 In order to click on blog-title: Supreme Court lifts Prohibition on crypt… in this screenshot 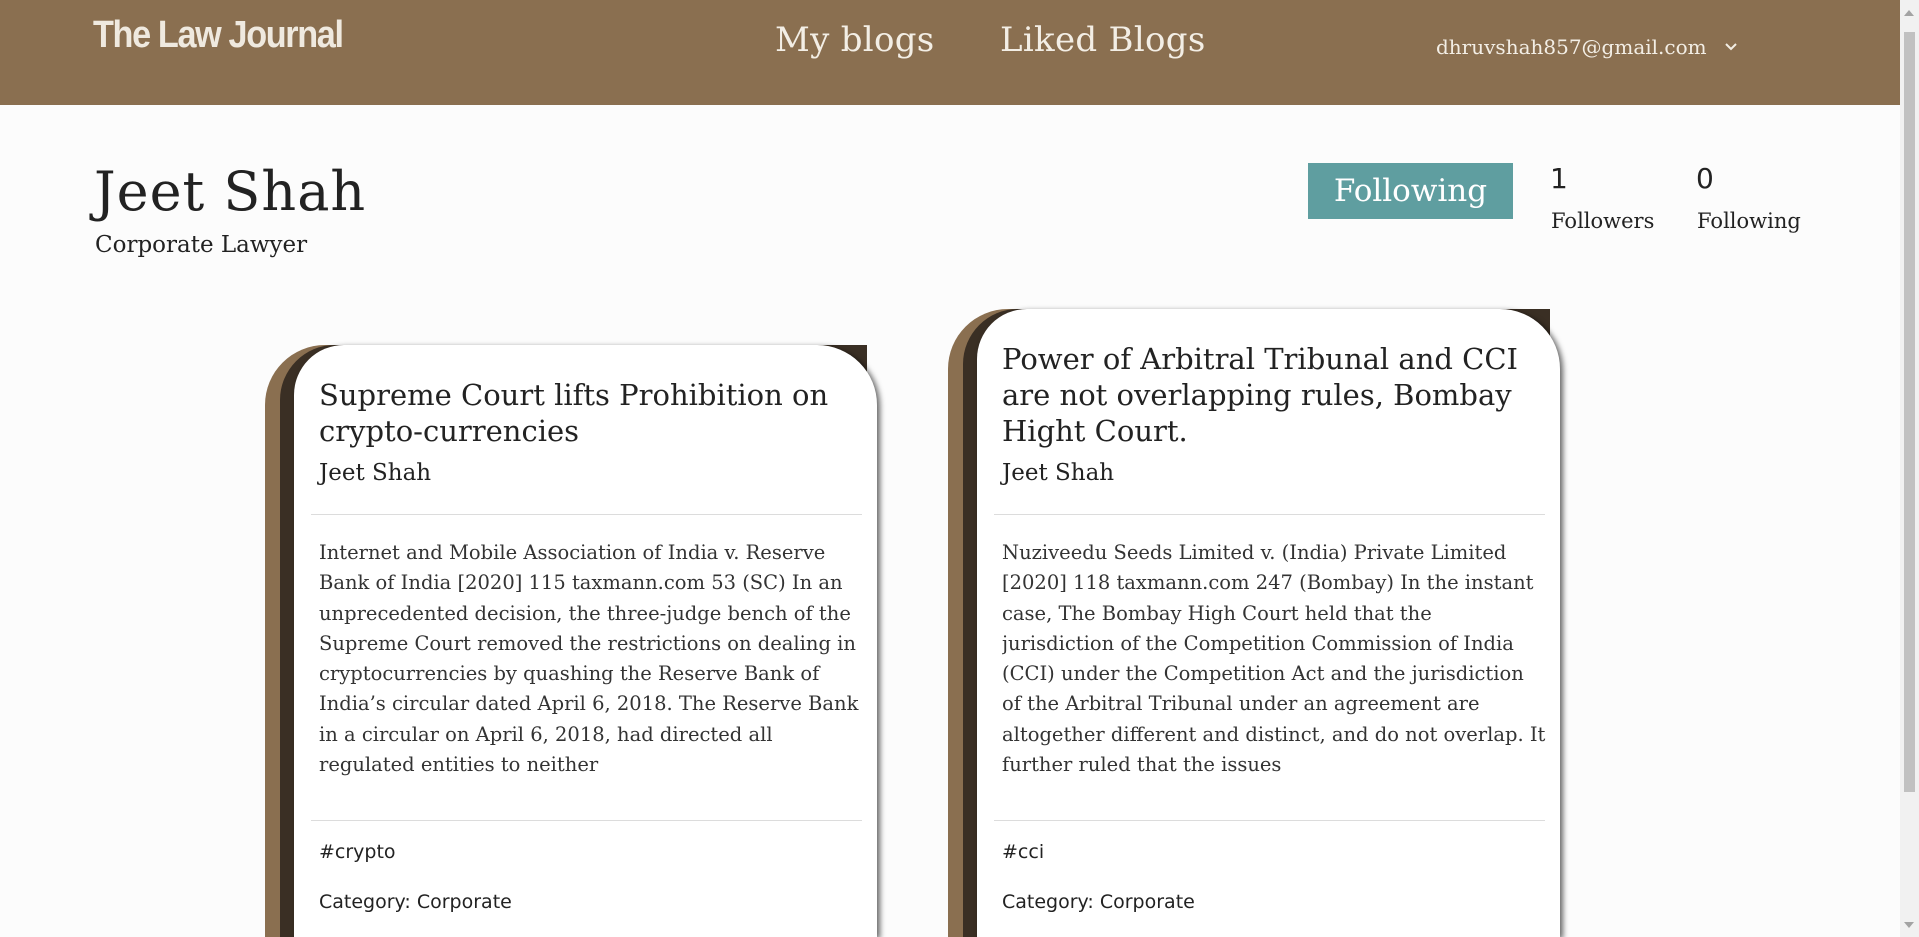, I will do `click(588, 413)`.